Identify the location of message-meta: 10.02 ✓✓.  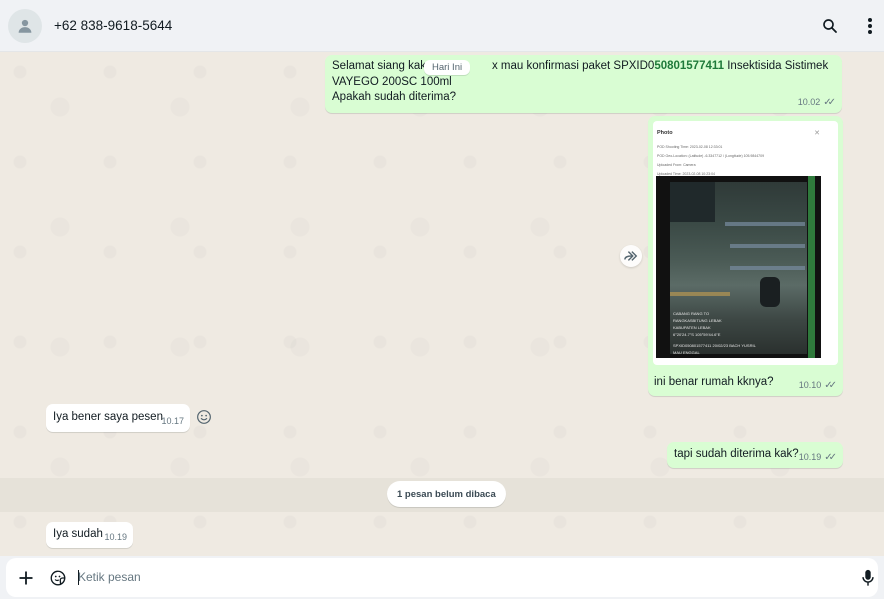
(817, 103).